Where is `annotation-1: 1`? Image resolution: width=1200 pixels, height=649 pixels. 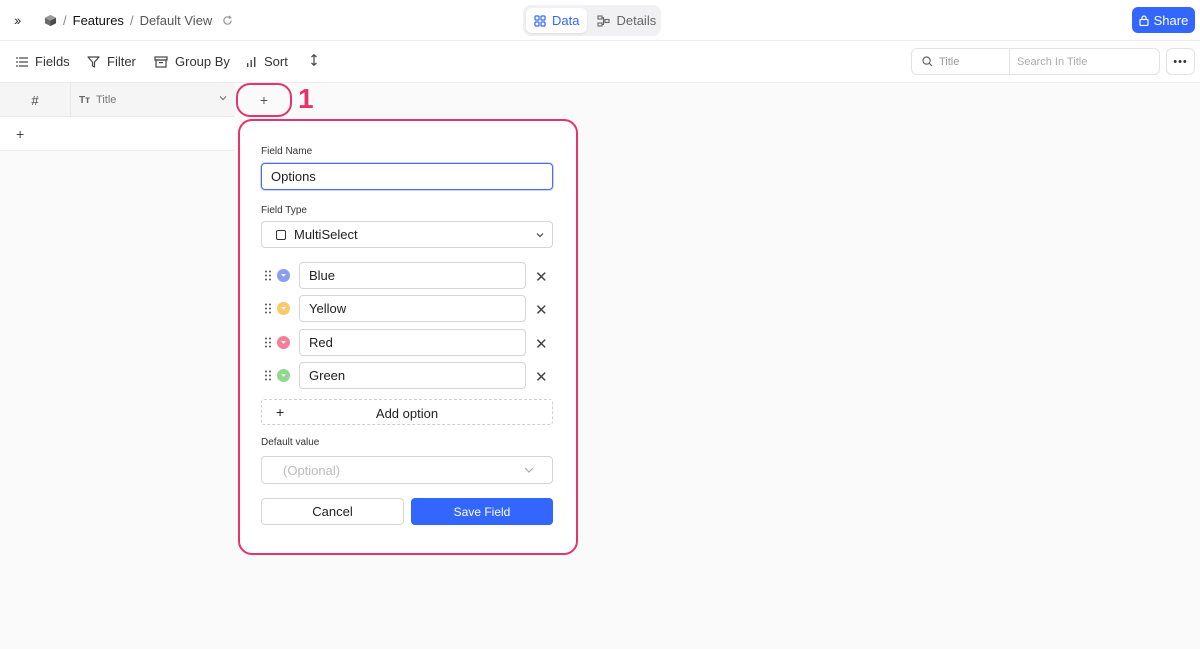
annotation-1: 1 is located at coordinates (306, 98).